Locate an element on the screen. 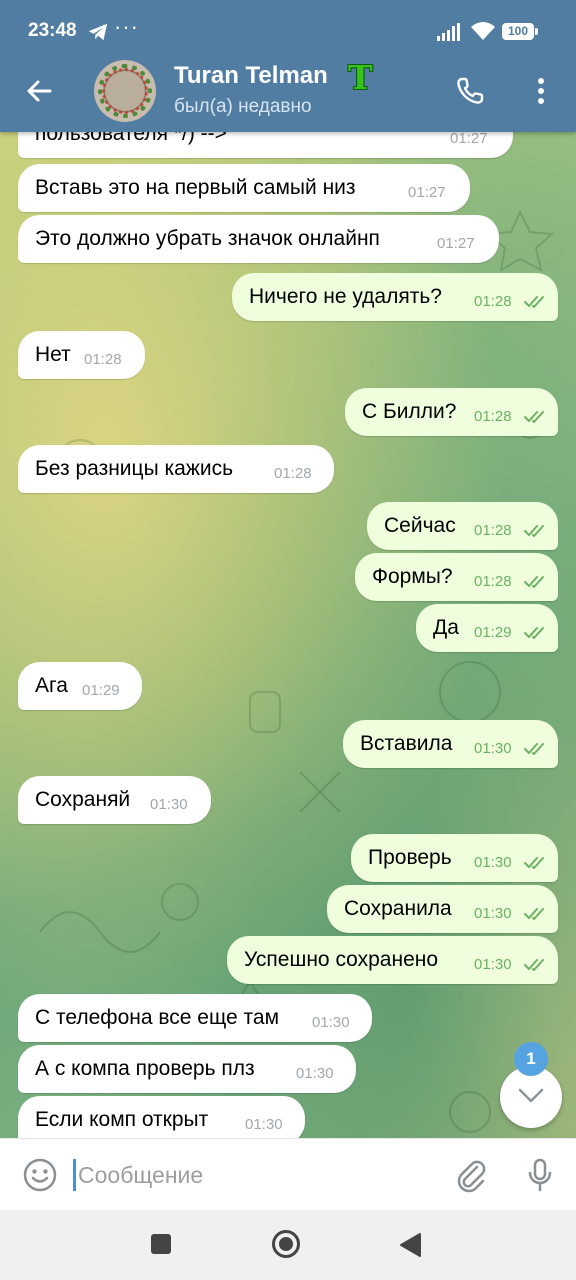 The height and width of the screenshot is (1280, 576). outgoing-message: Ничего не удалять? 01:28 is located at coordinates (395, 297).